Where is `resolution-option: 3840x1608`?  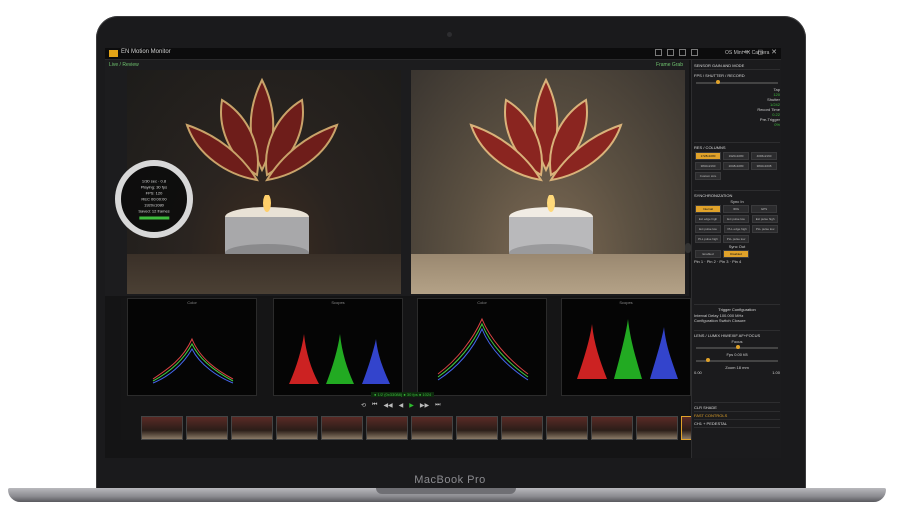 resolution-option: 3840x1608 is located at coordinates (764, 166).